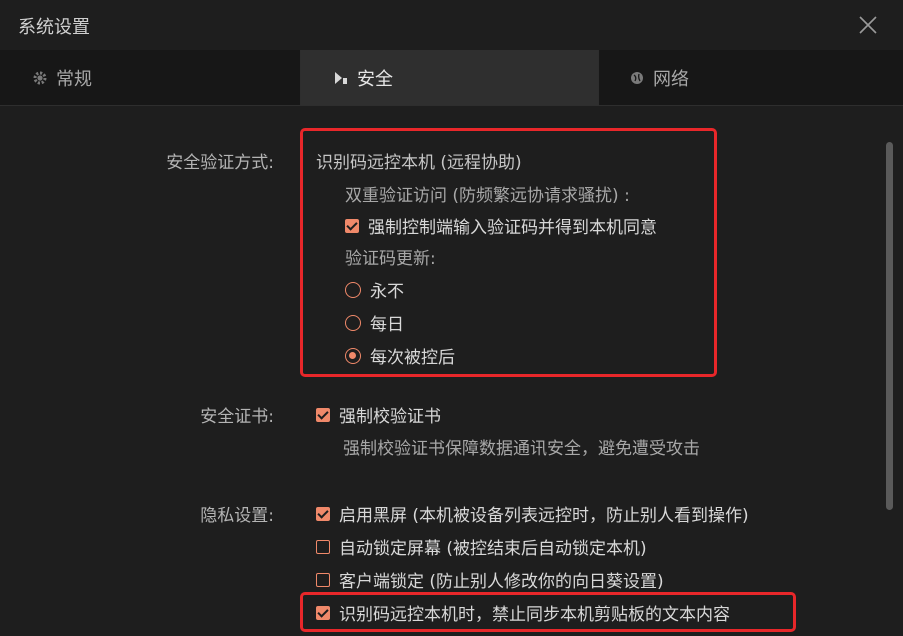  Describe the element at coordinates (751, 77) in the screenshot. I see `tab-network: 网络` at that location.